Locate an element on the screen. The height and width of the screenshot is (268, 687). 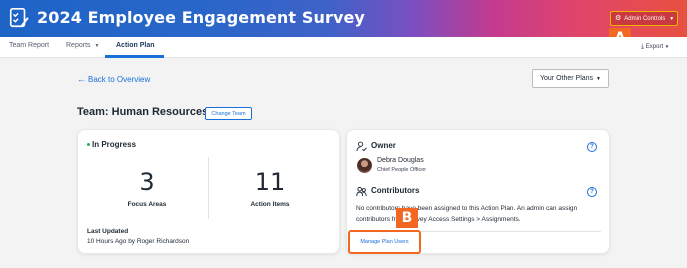
active-tab-indicator is located at coordinates (134, 56).